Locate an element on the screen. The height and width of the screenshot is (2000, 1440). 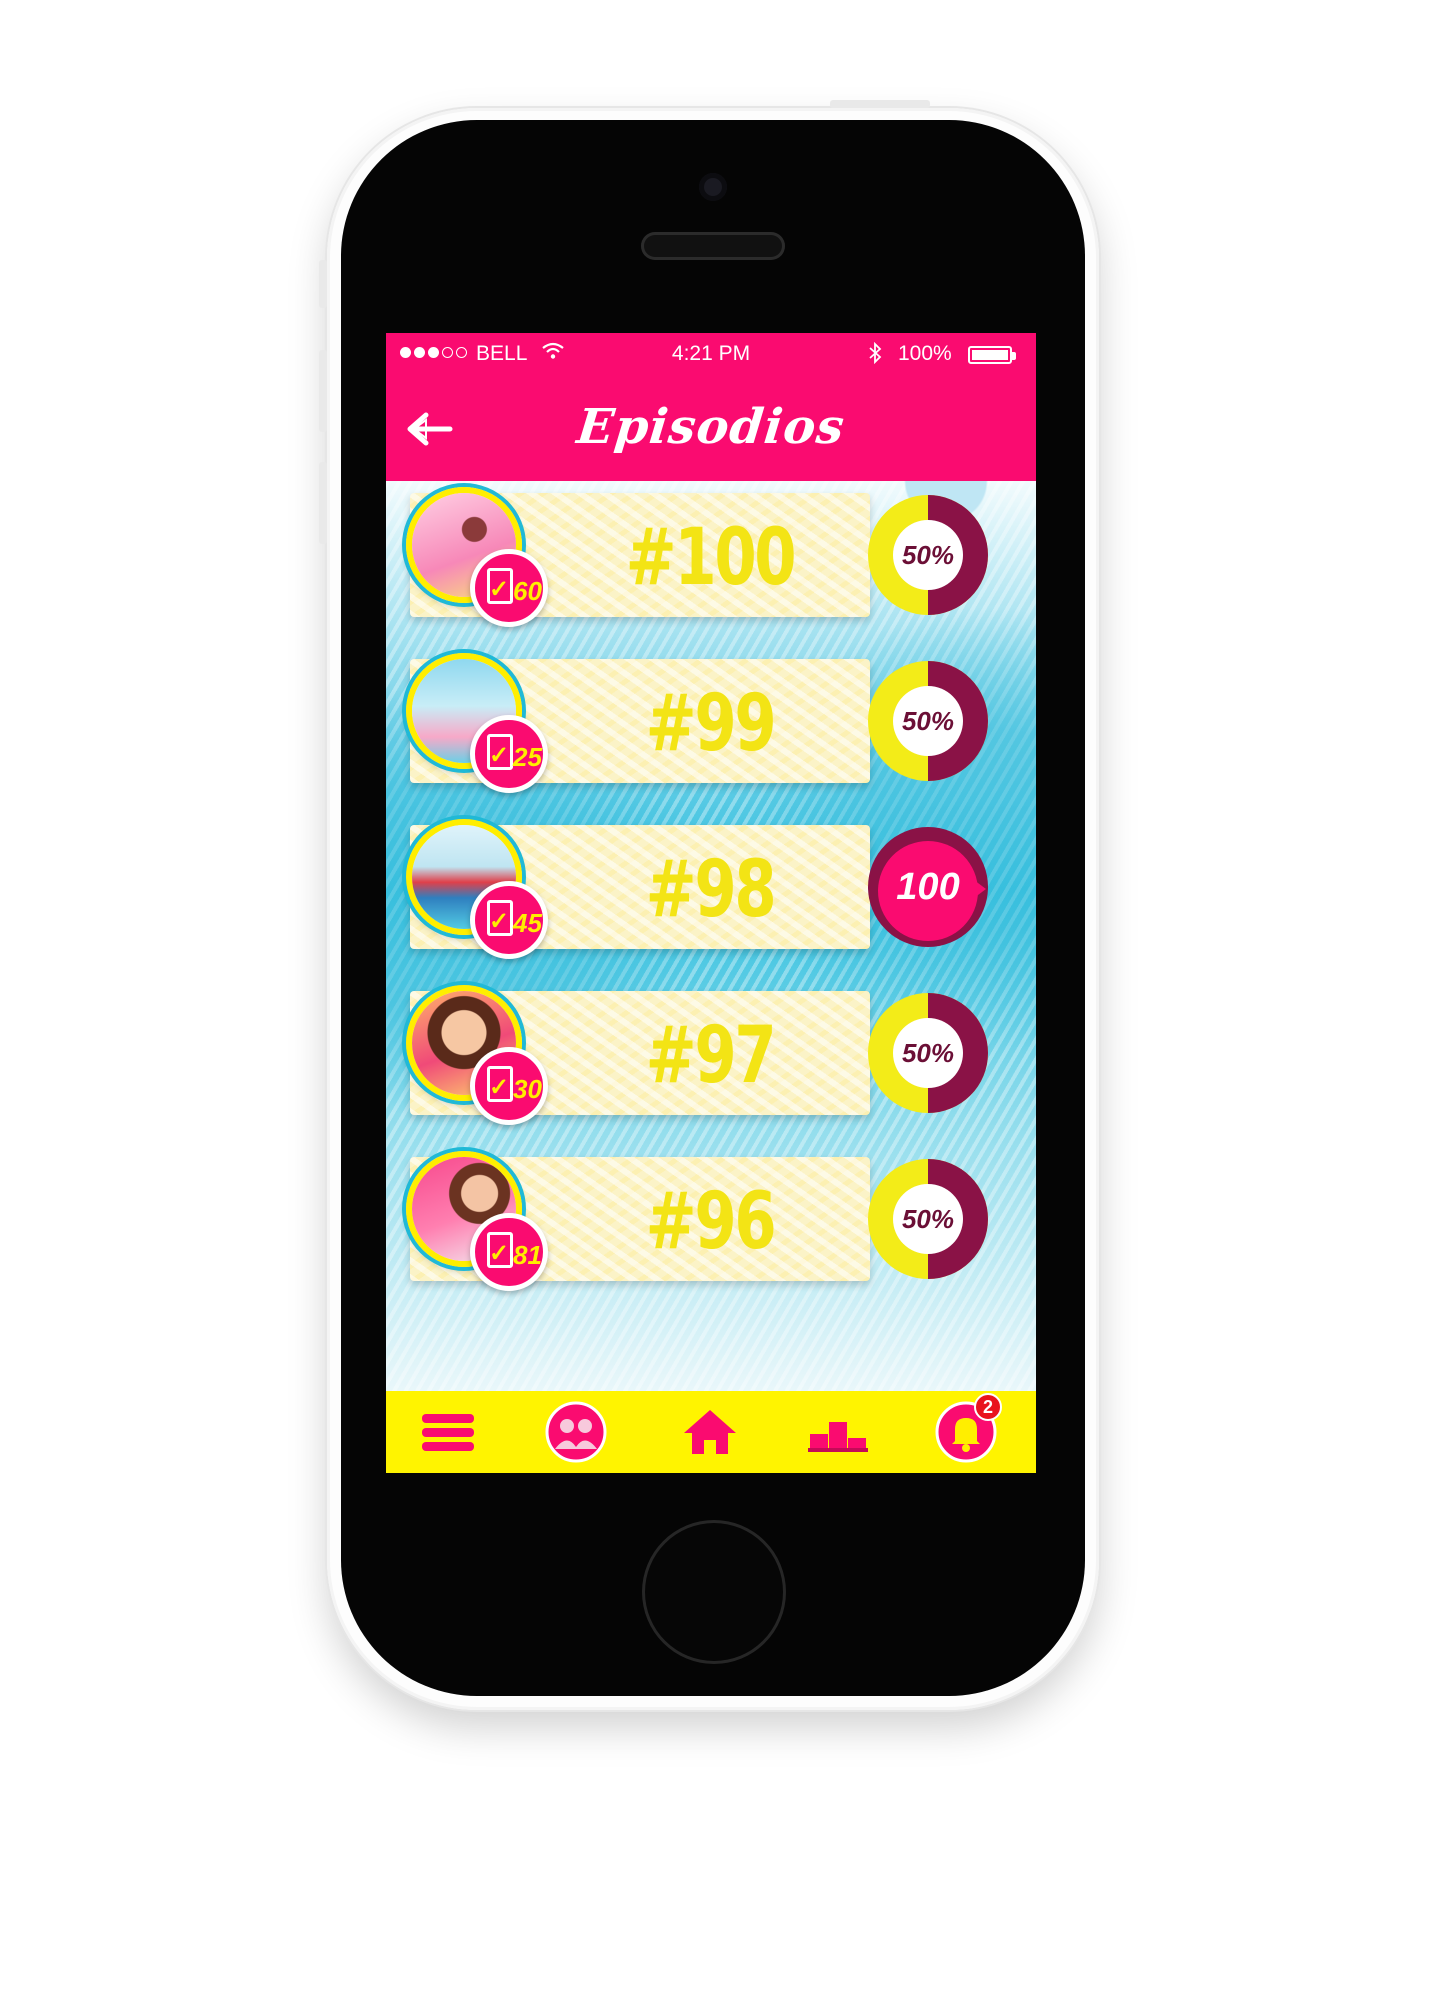
earpiece-speaker is located at coordinates (713, 246).